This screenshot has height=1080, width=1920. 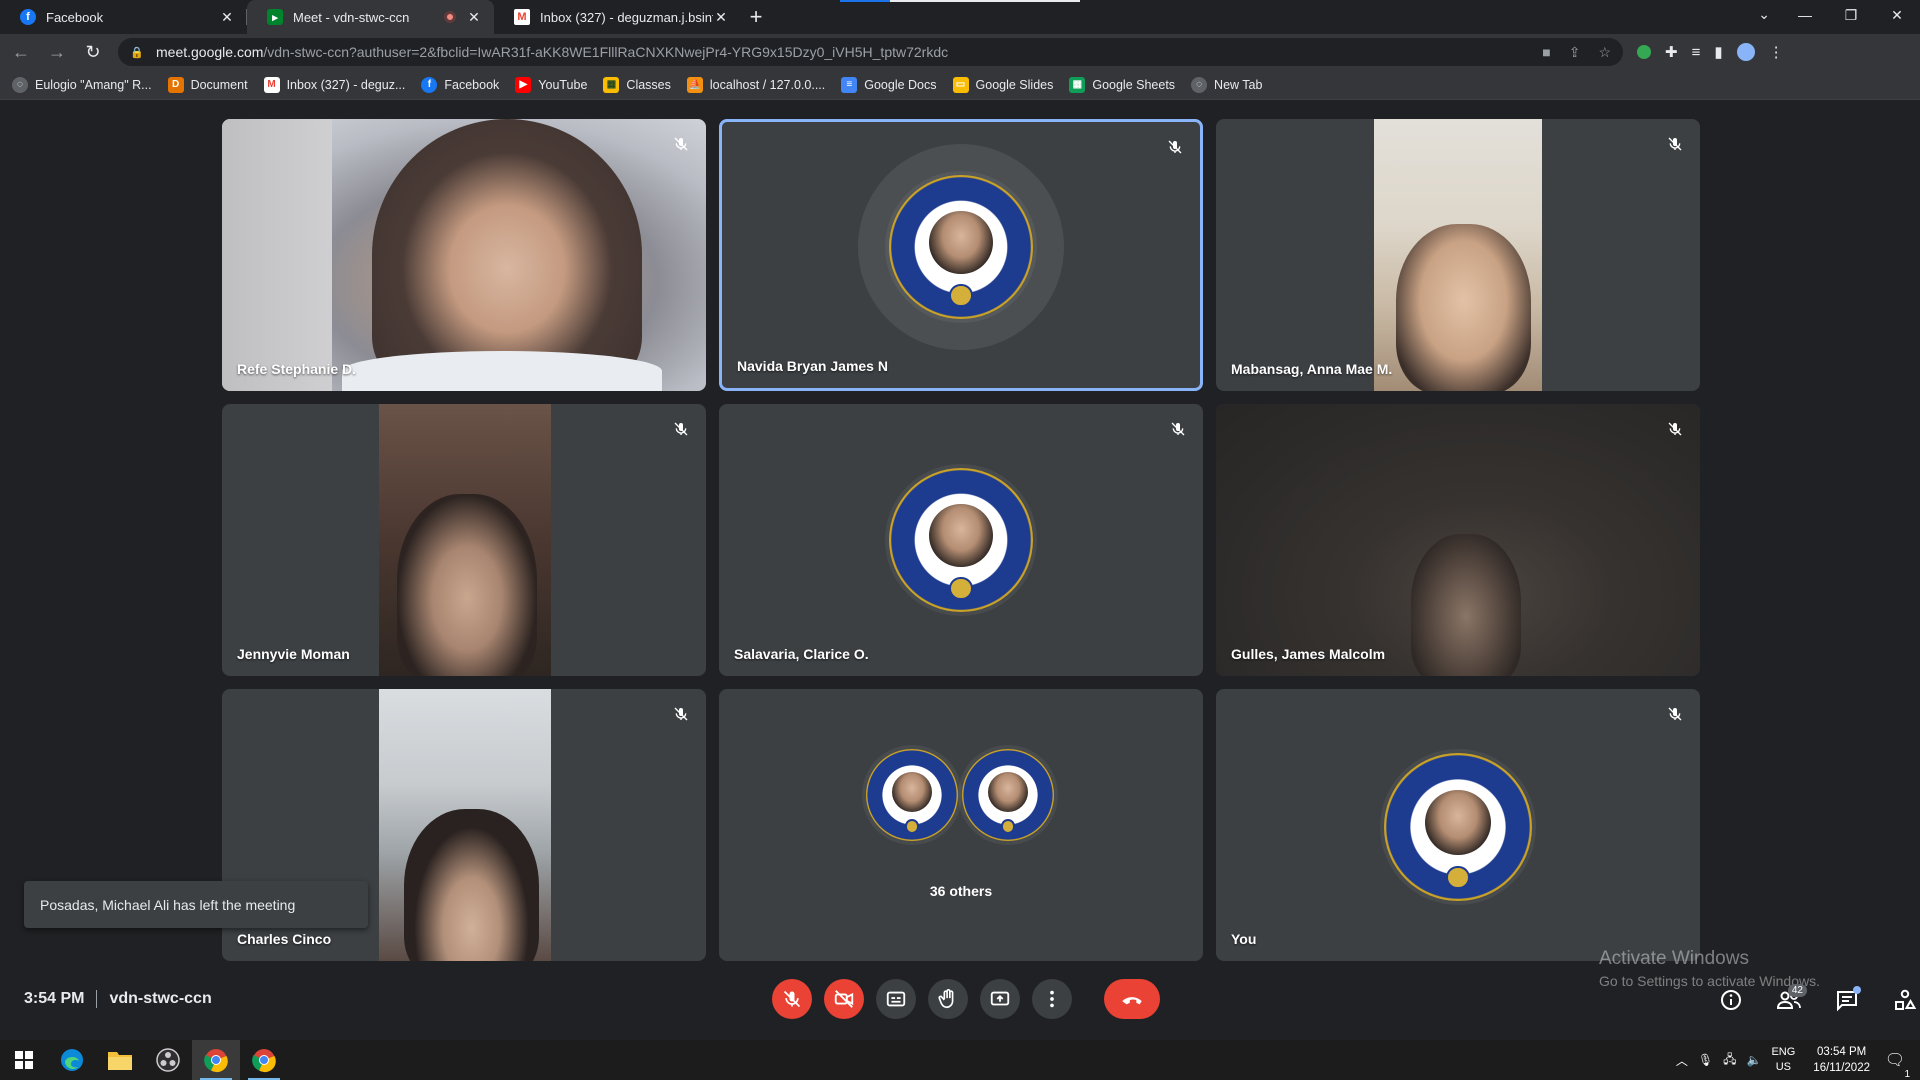 What do you see at coordinates (1696, 52) in the screenshot?
I see `media-controls-icon: ≡` at bounding box center [1696, 52].